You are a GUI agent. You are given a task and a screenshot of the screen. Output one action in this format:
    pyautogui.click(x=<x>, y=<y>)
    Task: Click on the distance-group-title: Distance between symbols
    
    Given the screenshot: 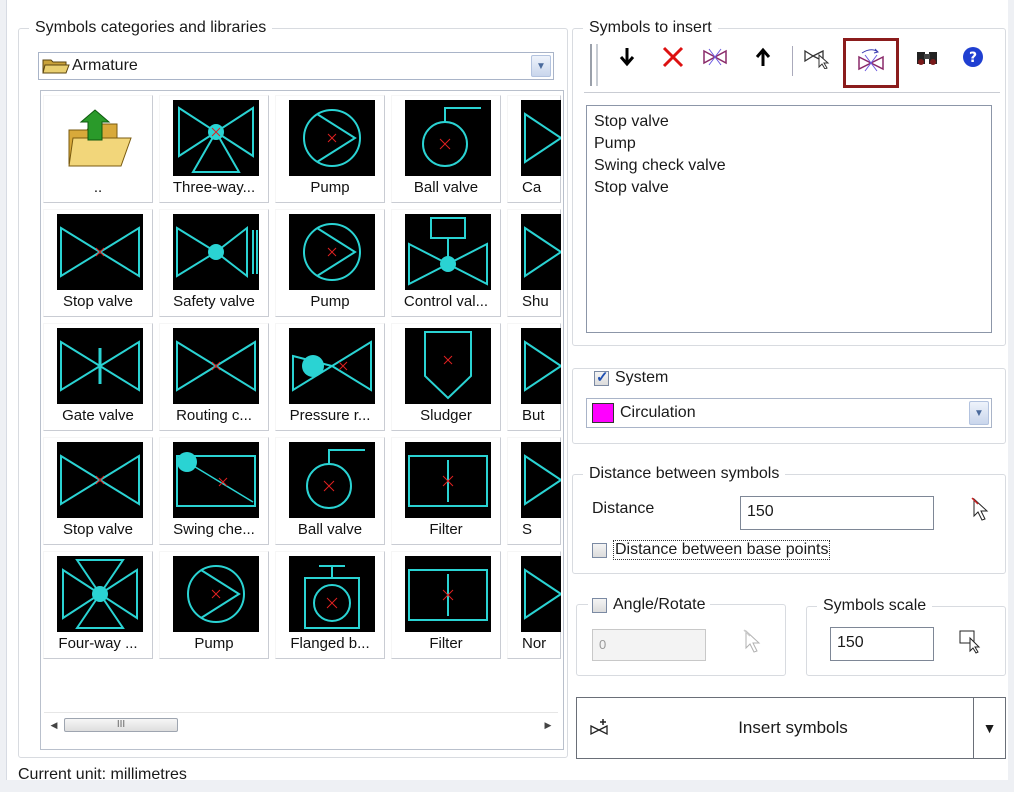 What is the action you would take?
    pyautogui.click(x=684, y=474)
    